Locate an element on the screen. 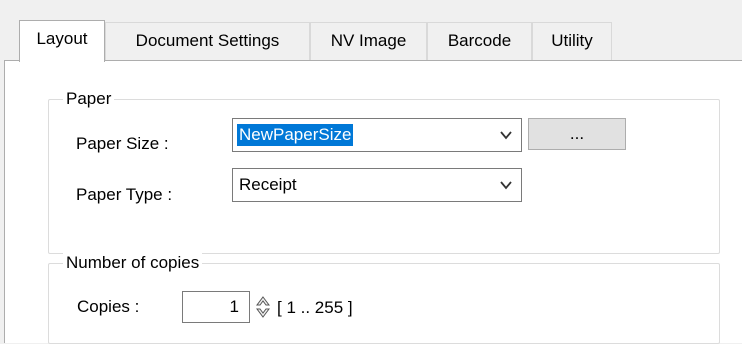  paper-size-dropdown: NewPaperSize is located at coordinates (377, 135).